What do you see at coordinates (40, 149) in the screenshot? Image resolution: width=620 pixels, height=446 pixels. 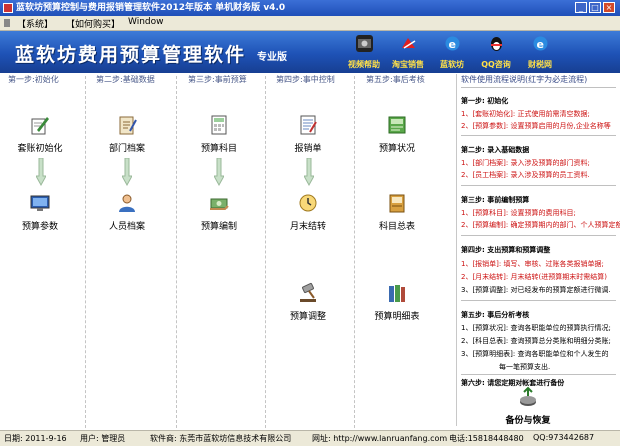 I see `account-init-label: 套账初始化` at bounding box center [40, 149].